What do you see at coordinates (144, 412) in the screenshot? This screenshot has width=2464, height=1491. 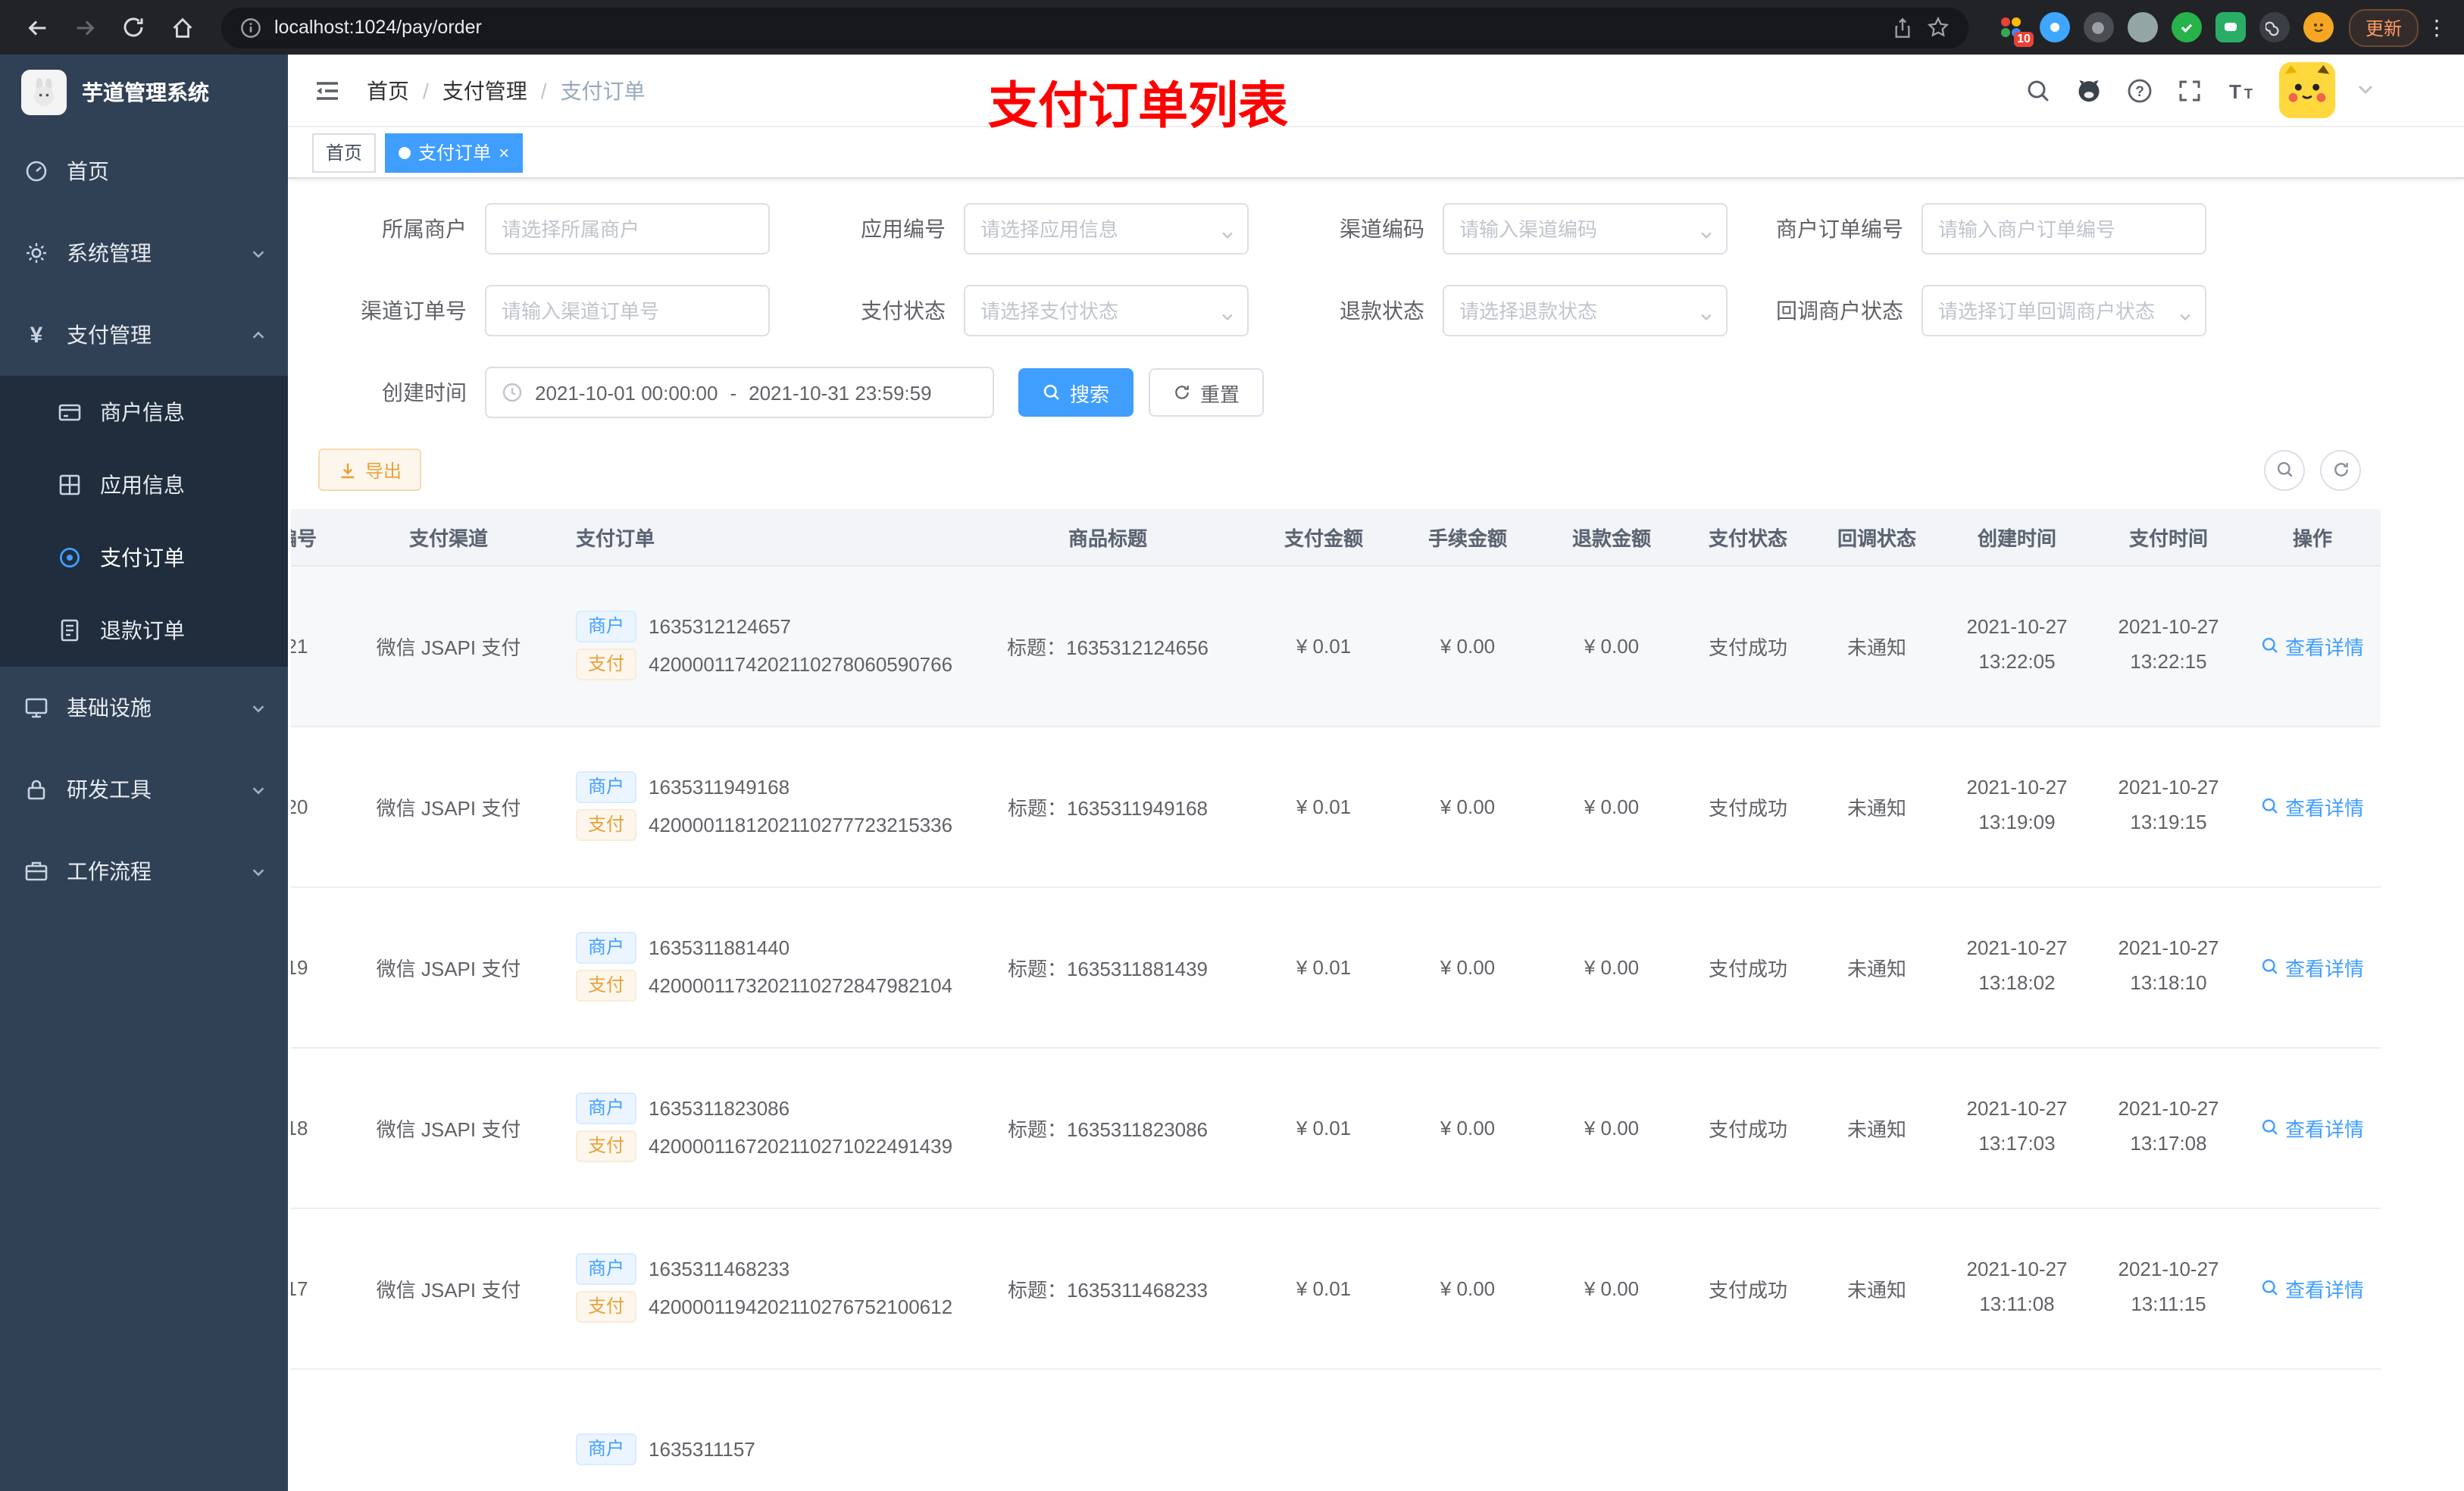 I see `sidebar-item-merchant-info: 商户信息` at bounding box center [144, 412].